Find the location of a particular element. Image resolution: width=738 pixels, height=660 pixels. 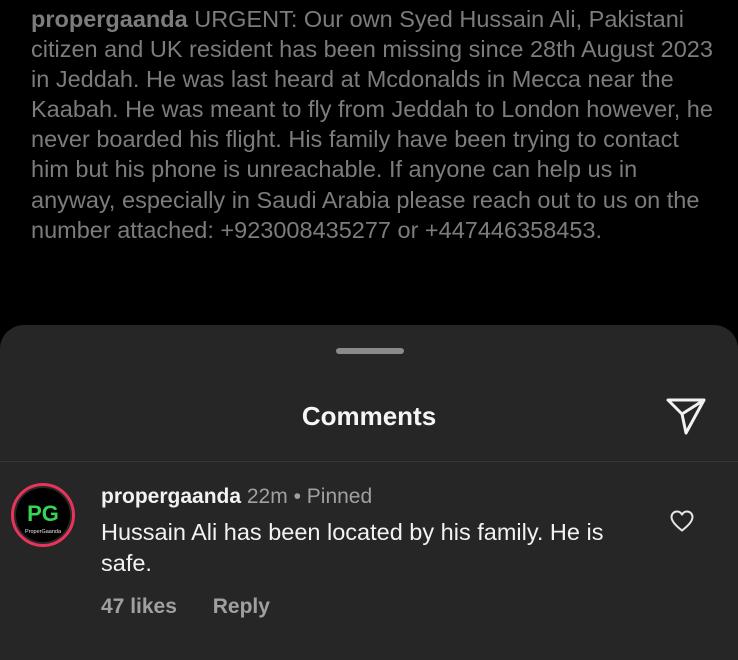

caption-username: propergaanda is located at coordinates (109, 19).